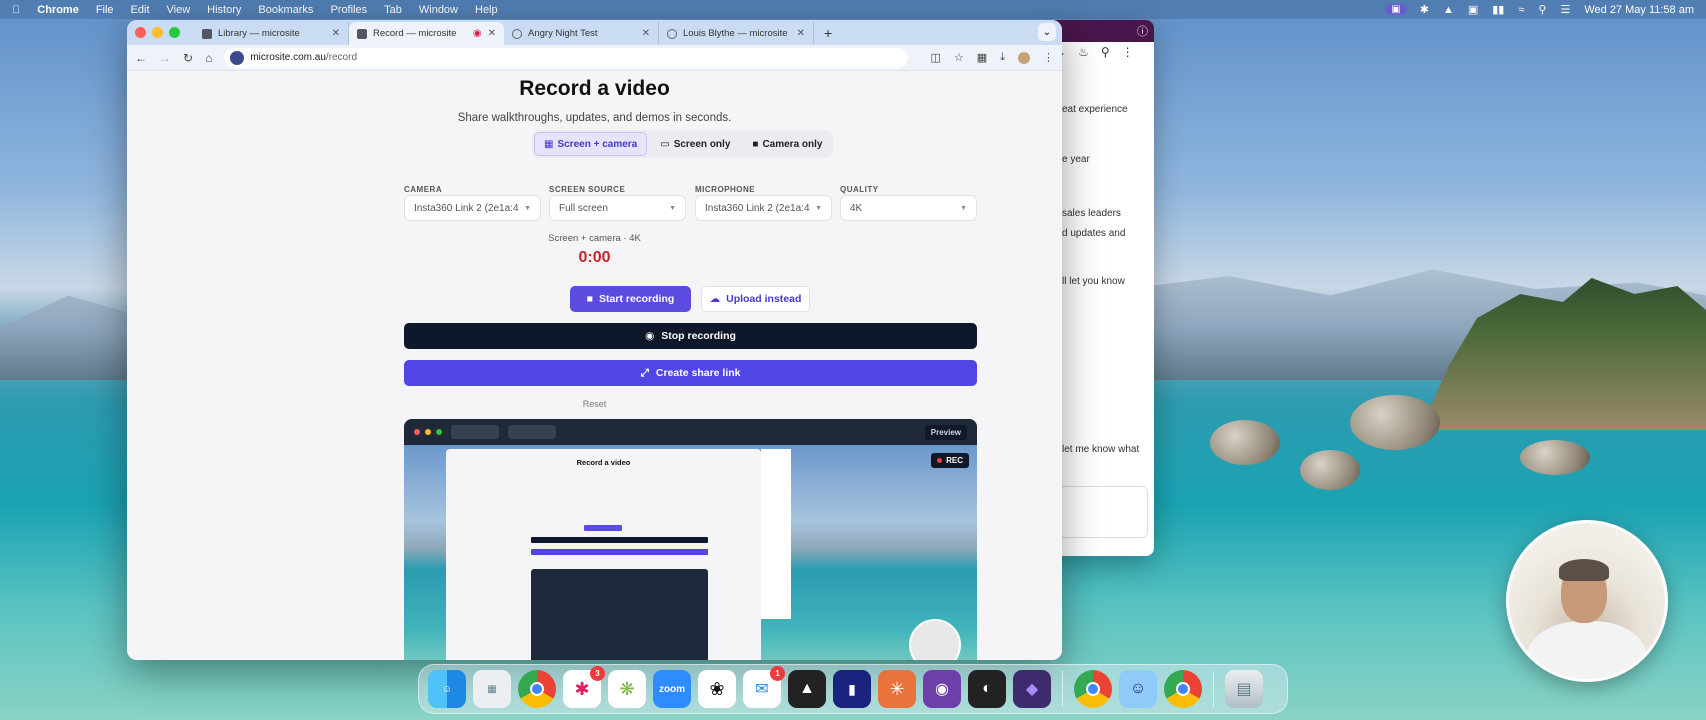 Image resolution: width=1706 pixels, height=720 pixels. I want to click on menu-help: Help, so click(486, 10).